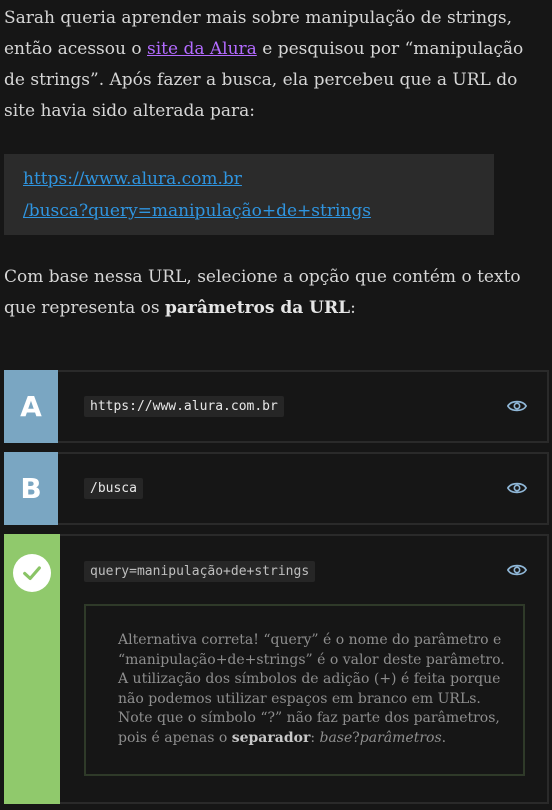 The width and height of the screenshot is (552, 810). I want to click on question-bold: parâmetros da URL, so click(258, 308).